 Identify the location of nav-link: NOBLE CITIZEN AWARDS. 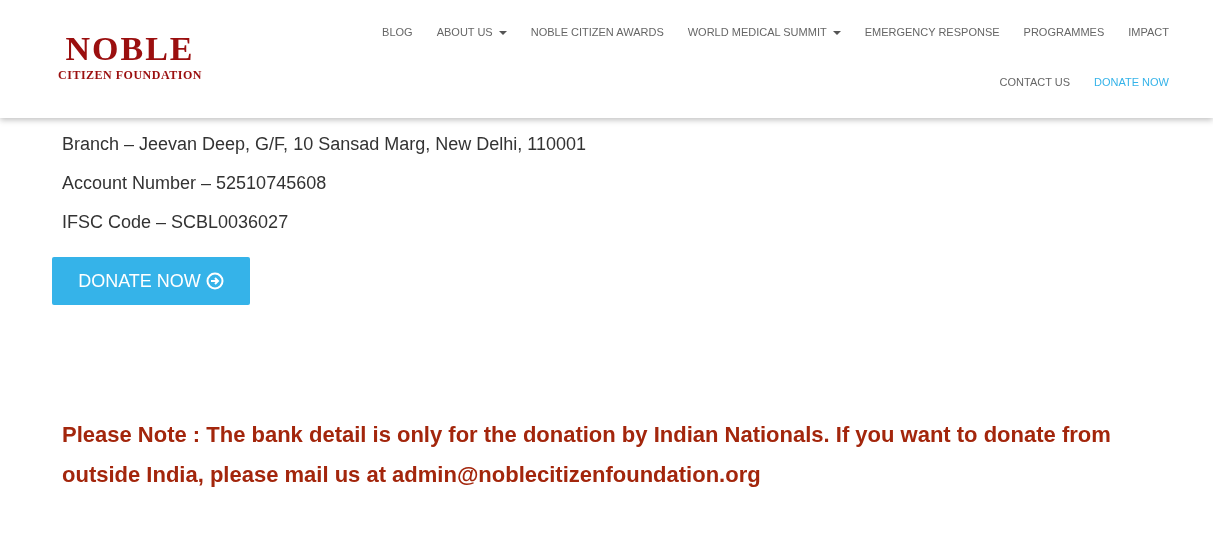
(597, 32).